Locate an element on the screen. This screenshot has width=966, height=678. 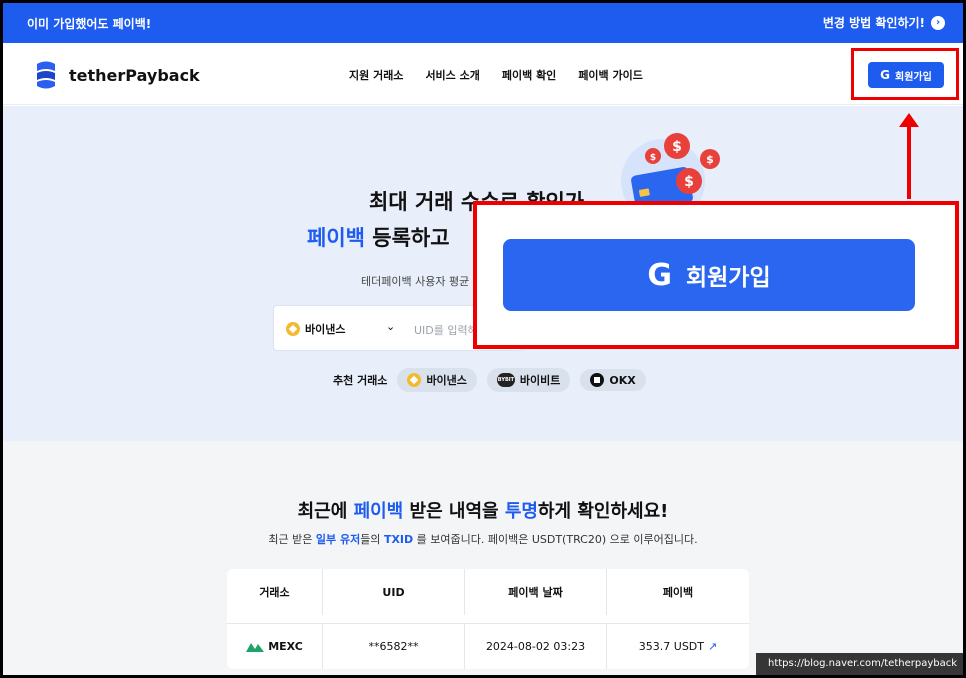
row-payback: 353.7 USDT ↗ is located at coordinates (678, 646).